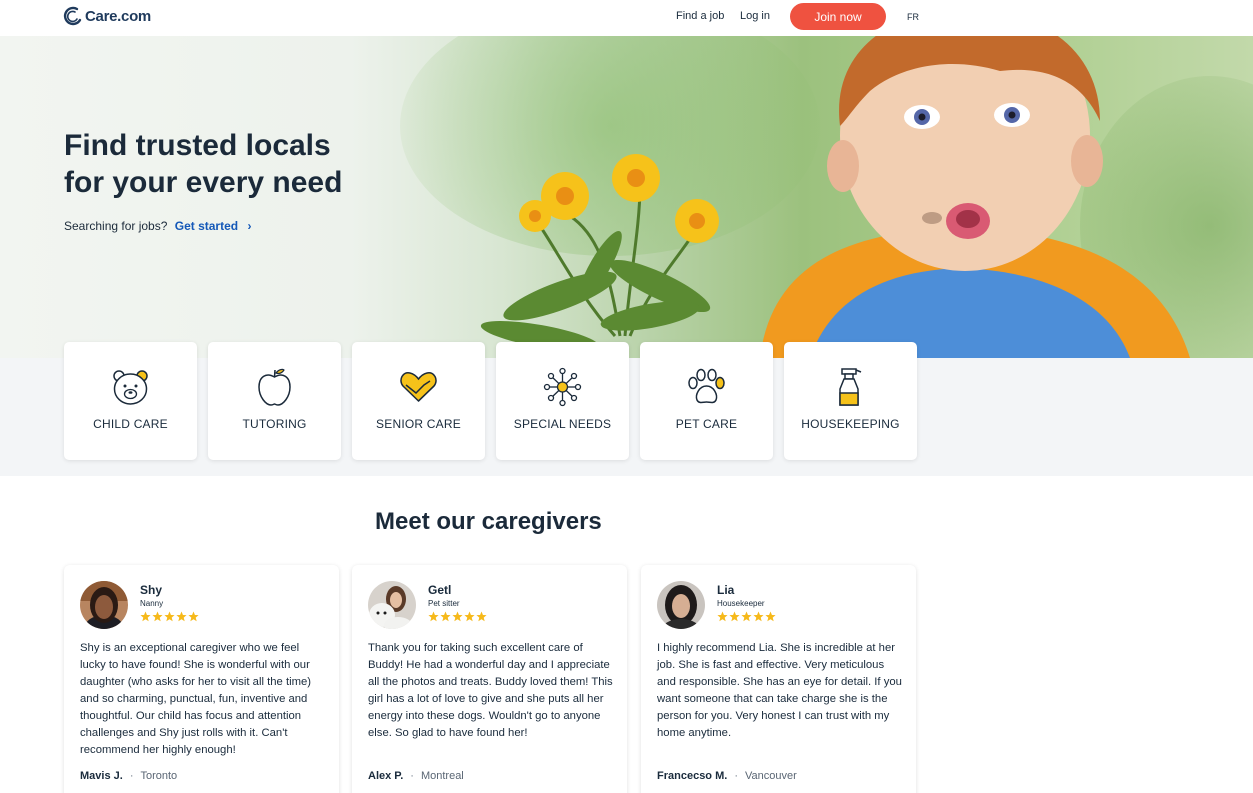 This screenshot has width=1253, height=793. Describe the element at coordinates (440, 590) in the screenshot. I see `caregiver-name: Getl` at that location.